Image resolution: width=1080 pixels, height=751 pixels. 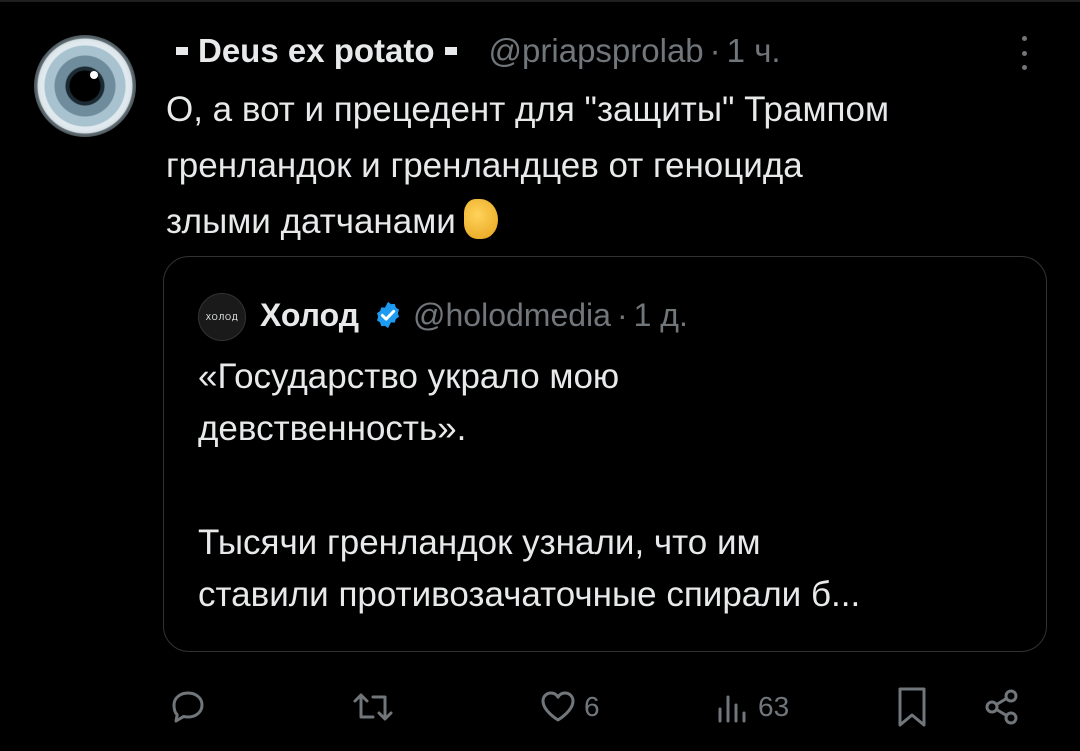 What do you see at coordinates (661, 315) in the screenshot?
I see `quoted-post-timestamp: 1 д.` at bounding box center [661, 315].